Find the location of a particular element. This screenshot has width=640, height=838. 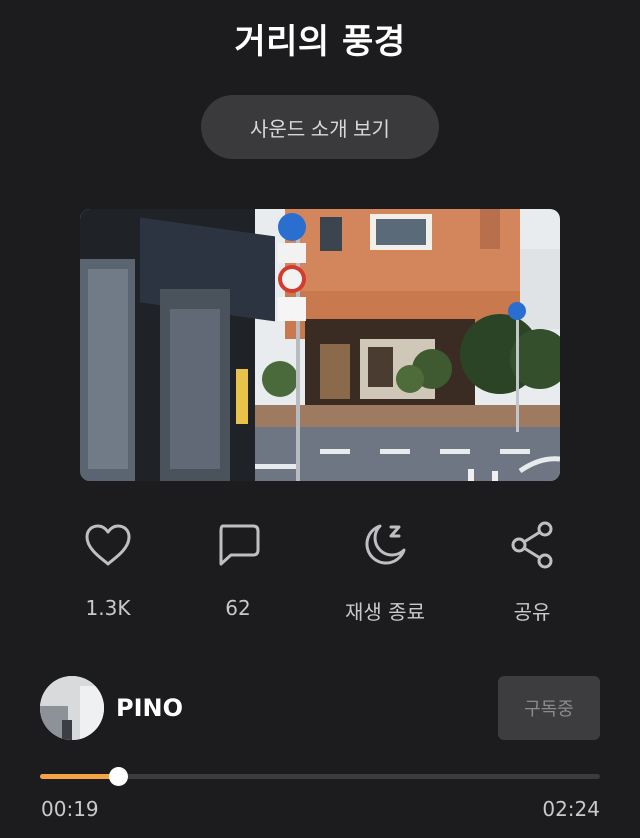

total-duration: 02:24 is located at coordinates (571, 809).